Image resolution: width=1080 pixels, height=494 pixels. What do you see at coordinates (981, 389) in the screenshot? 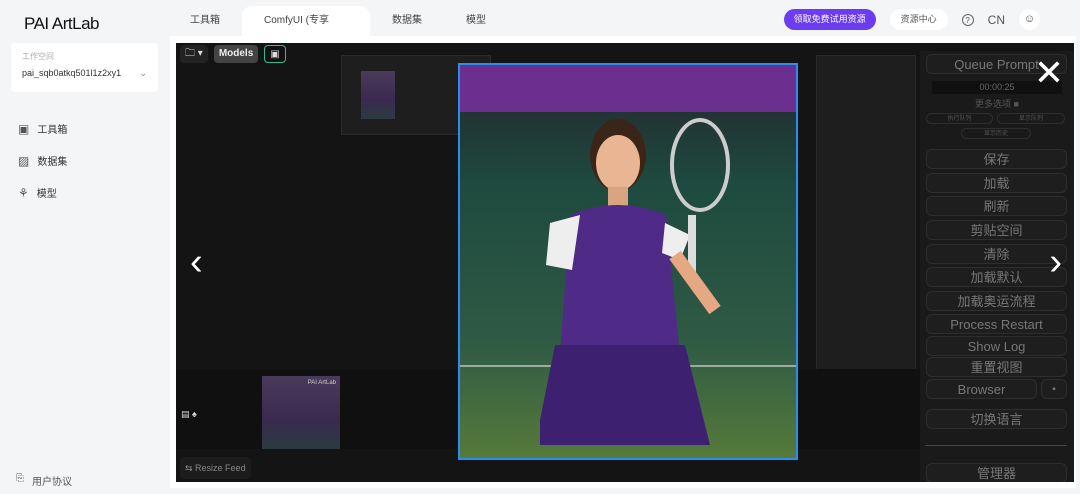
I see `browser-button: Browser` at bounding box center [981, 389].